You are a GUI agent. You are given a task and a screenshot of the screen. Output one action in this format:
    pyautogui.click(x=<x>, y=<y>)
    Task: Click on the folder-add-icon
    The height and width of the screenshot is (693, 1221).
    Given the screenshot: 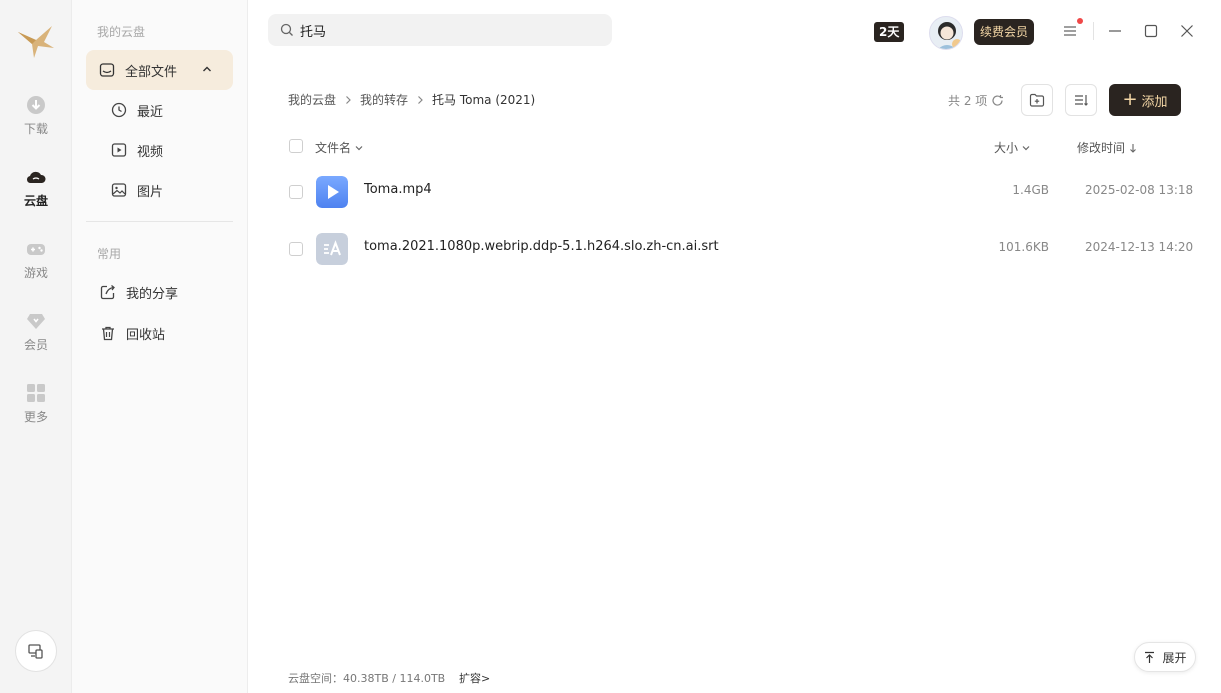 What is the action you would take?
    pyautogui.click(x=1037, y=100)
    